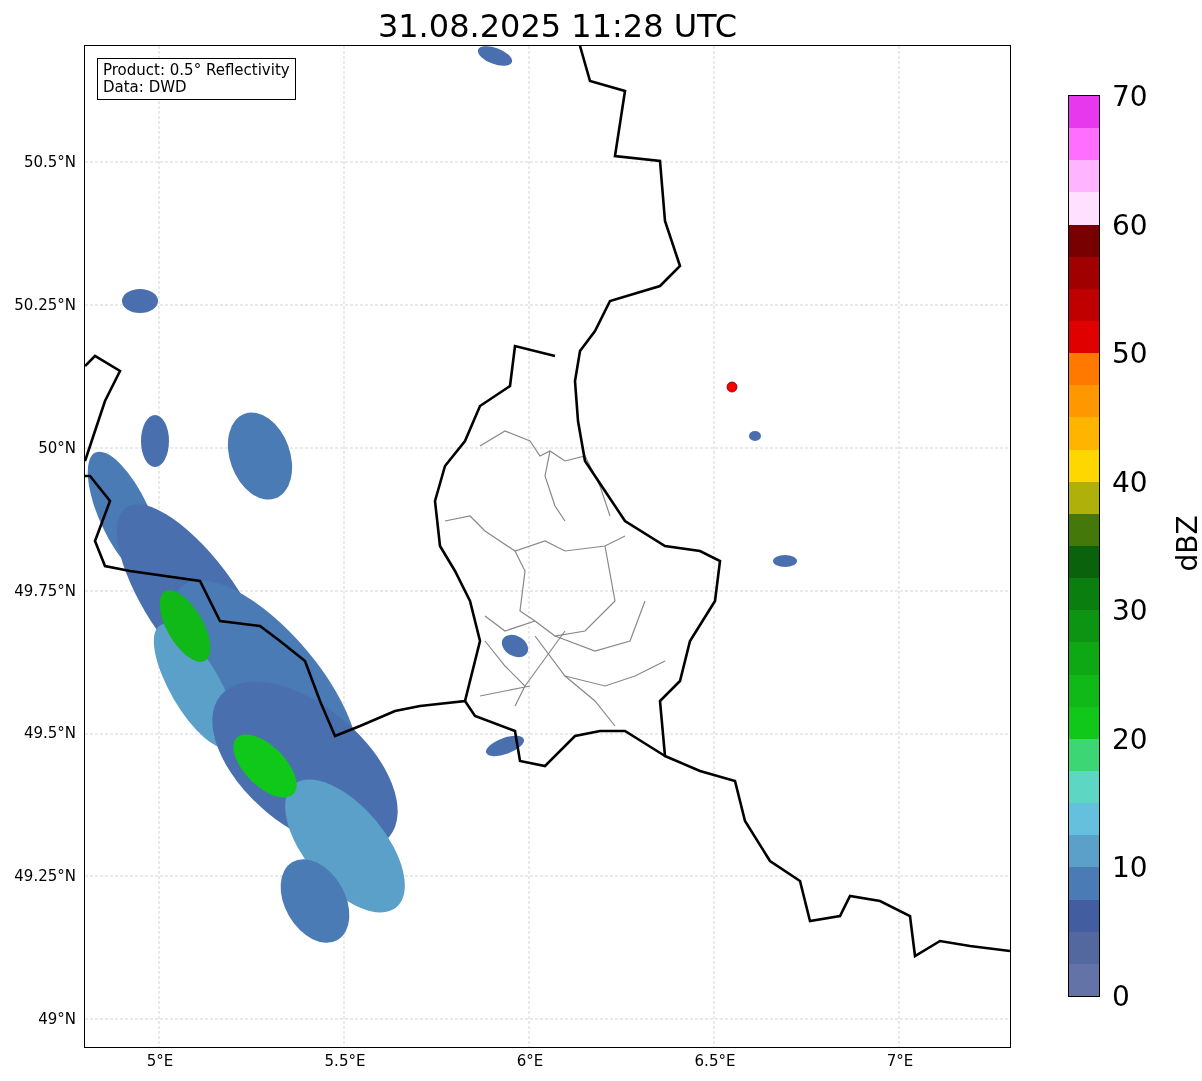 This screenshot has height=1081, width=1202. What do you see at coordinates (1130, 739) in the screenshot?
I see `scale-label: 20` at bounding box center [1130, 739].